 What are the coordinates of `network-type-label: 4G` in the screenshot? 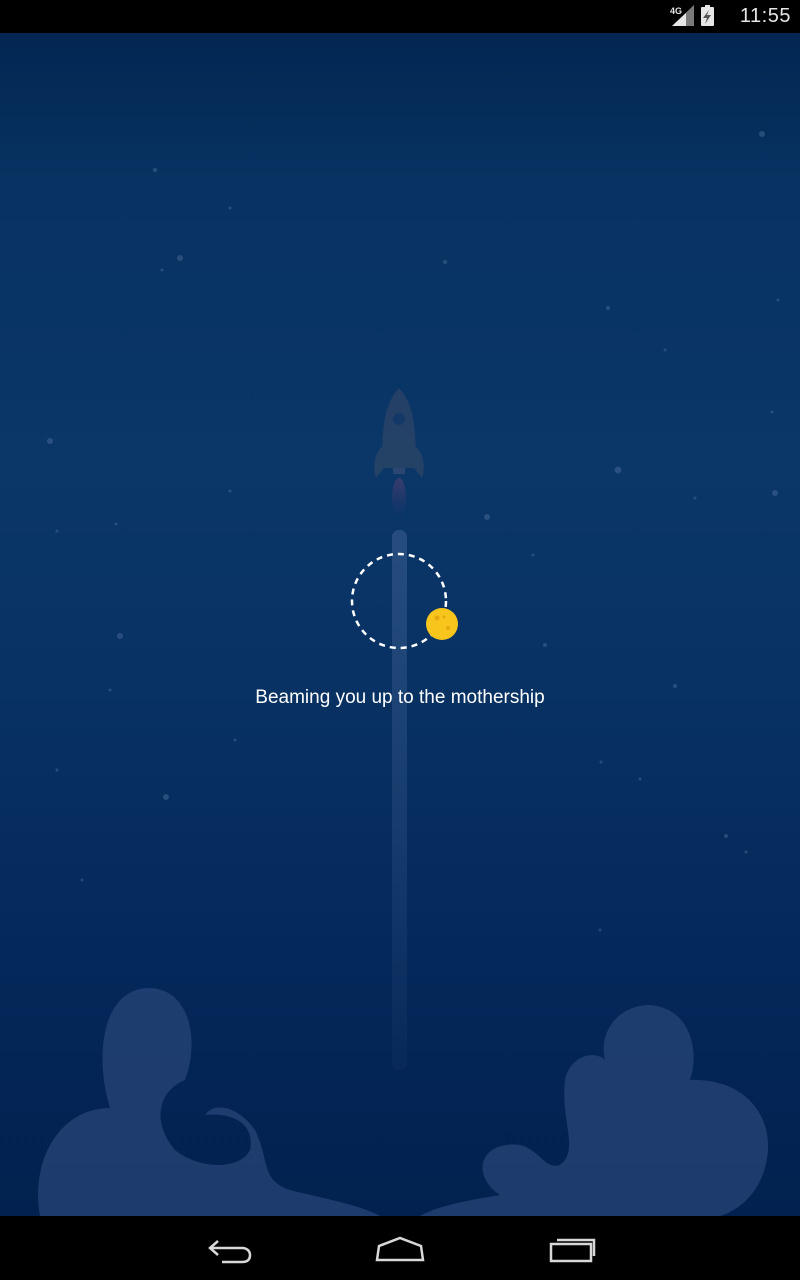 It's located at (676, 11).